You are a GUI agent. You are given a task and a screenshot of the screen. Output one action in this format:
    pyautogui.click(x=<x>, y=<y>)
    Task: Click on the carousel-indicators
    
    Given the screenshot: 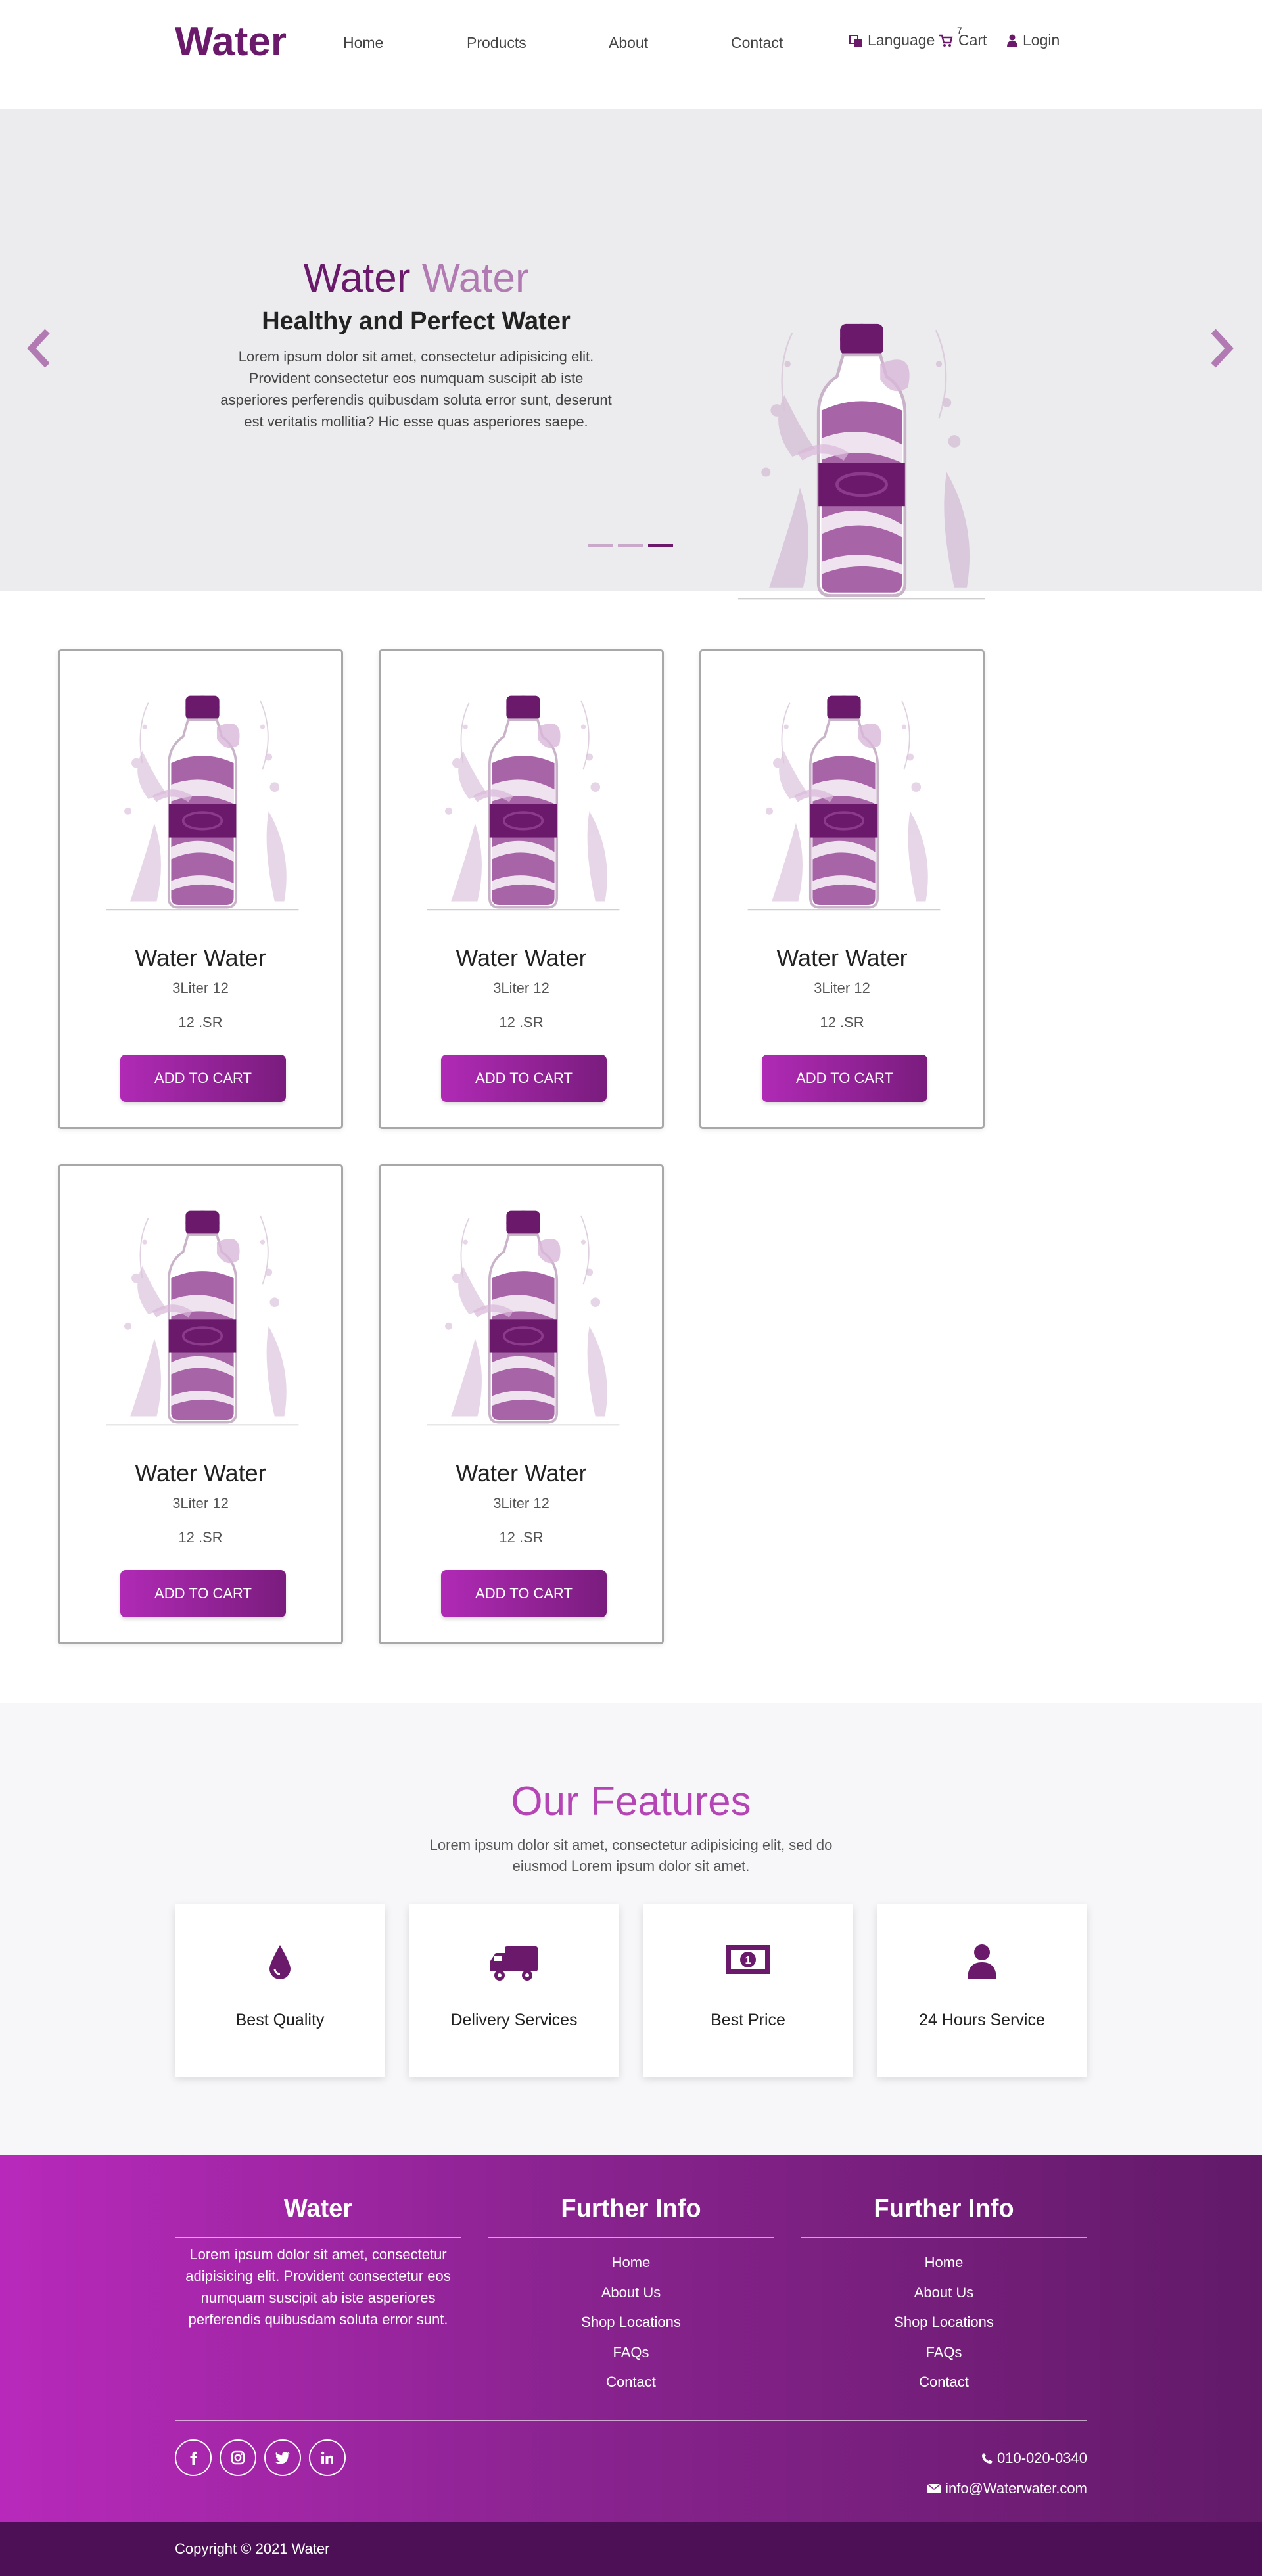 What is the action you would take?
    pyautogui.click(x=631, y=545)
    